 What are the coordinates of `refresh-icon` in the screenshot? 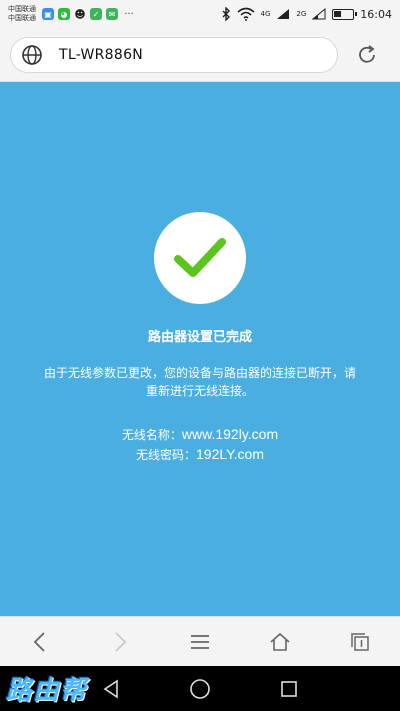 It's located at (367, 55).